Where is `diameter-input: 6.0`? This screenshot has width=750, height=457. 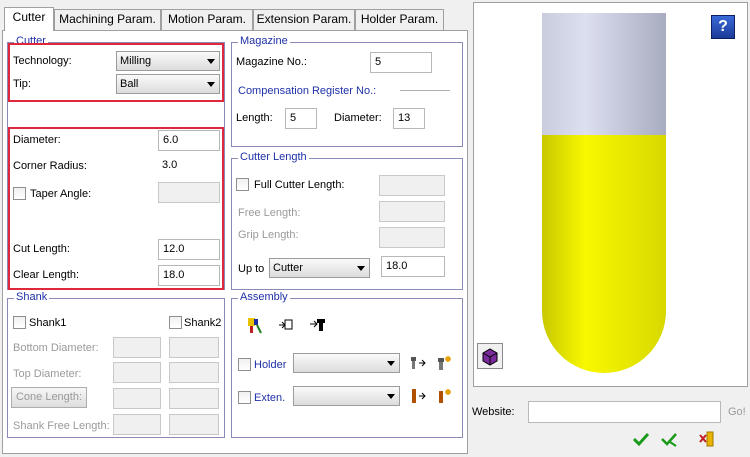 diameter-input: 6.0 is located at coordinates (189, 140).